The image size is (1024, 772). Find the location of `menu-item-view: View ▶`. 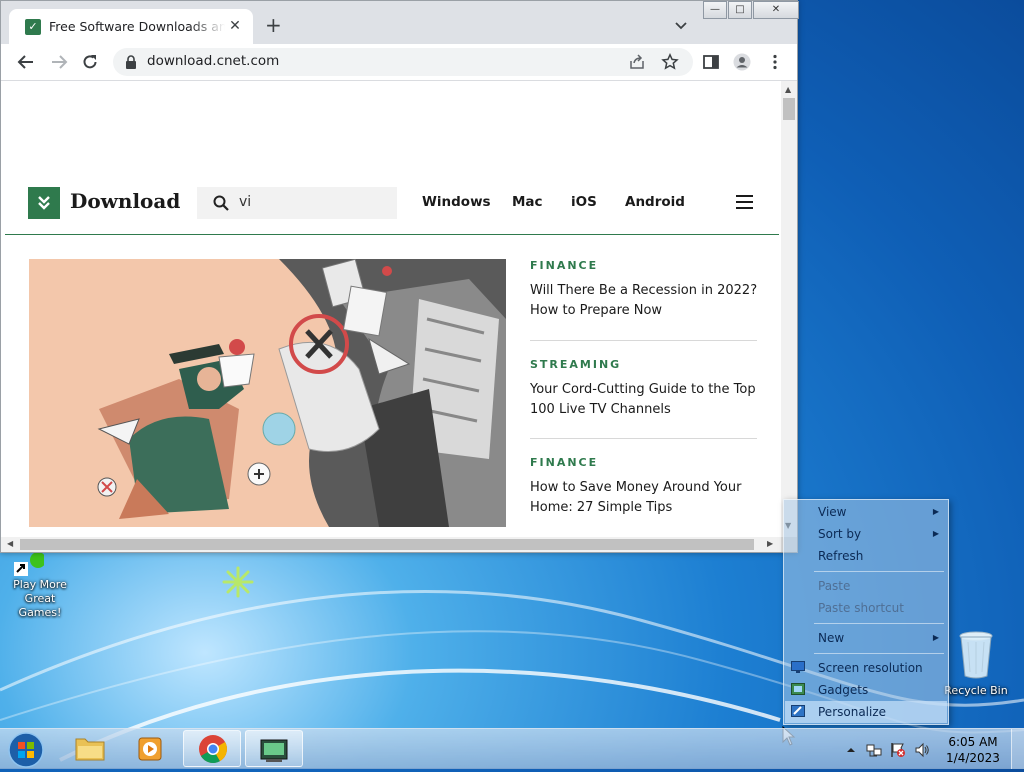

menu-item-view: View ▶ is located at coordinates (866, 512).